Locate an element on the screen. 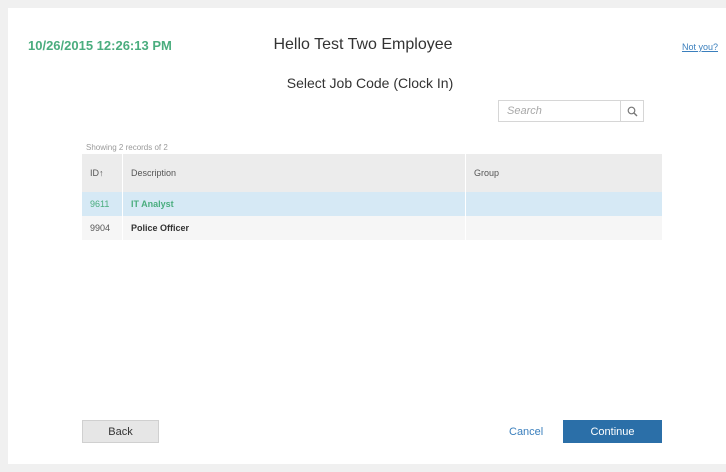 This screenshot has height=472, width=726. continue-button: Continue is located at coordinates (612, 431).